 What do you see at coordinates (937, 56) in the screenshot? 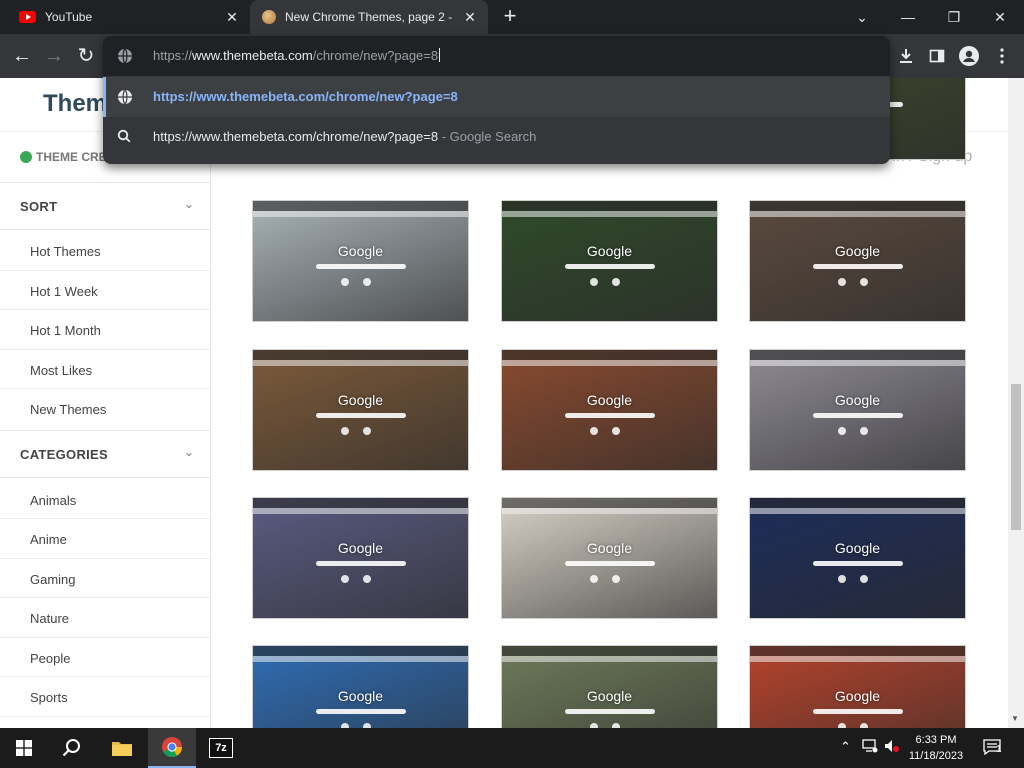
I see `side-panel-icon` at bounding box center [937, 56].